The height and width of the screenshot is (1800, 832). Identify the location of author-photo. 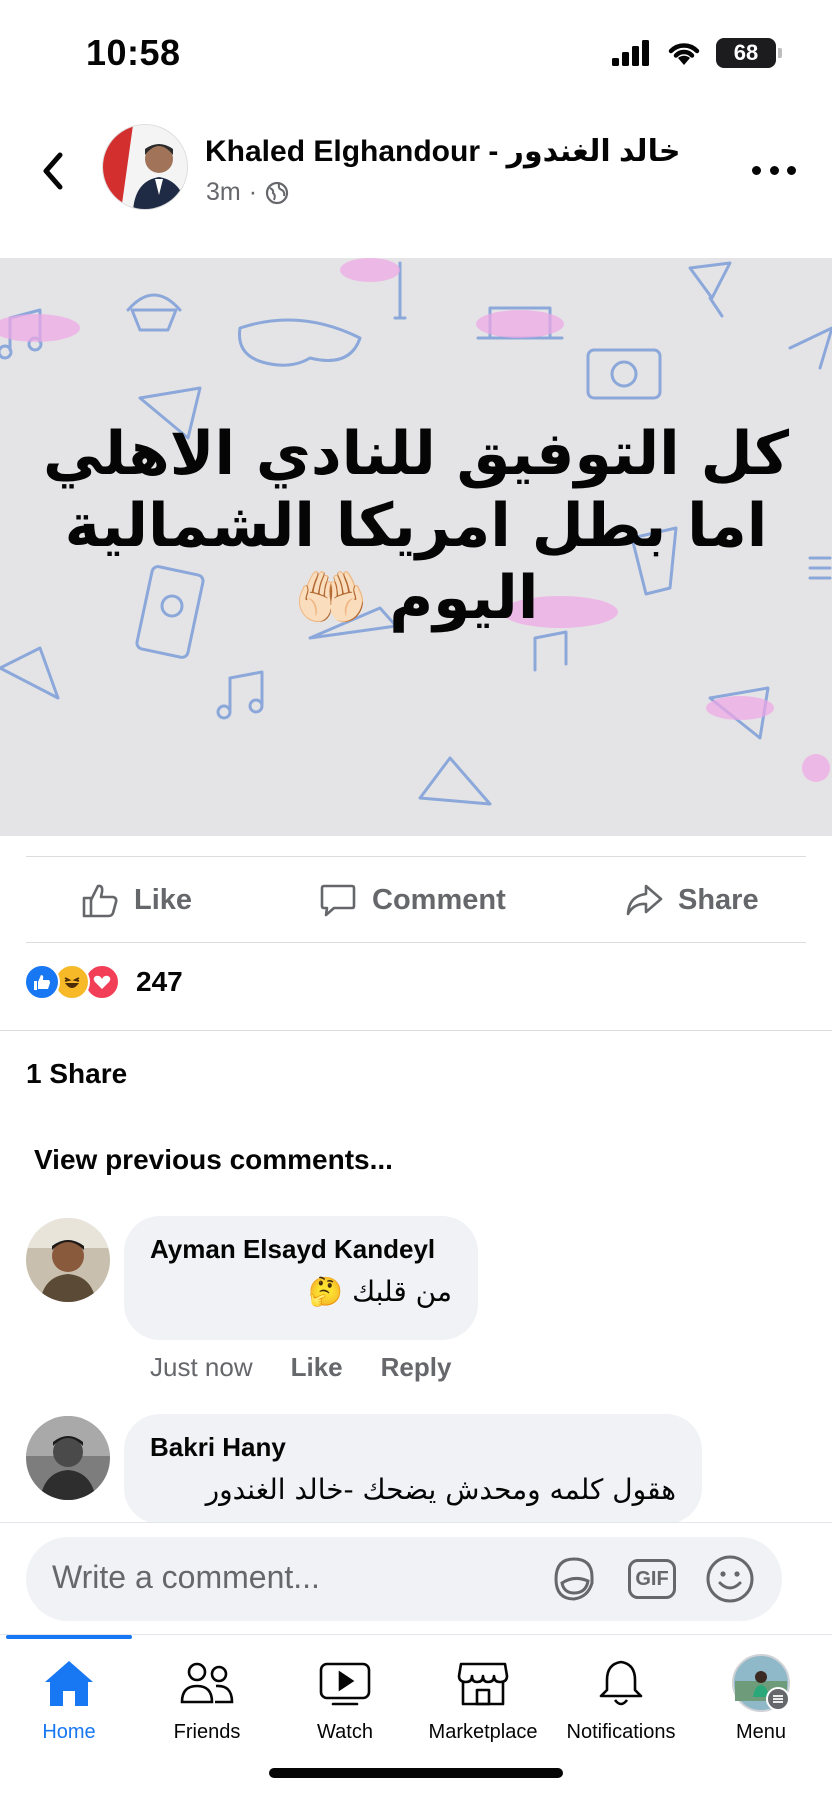
(145, 167).